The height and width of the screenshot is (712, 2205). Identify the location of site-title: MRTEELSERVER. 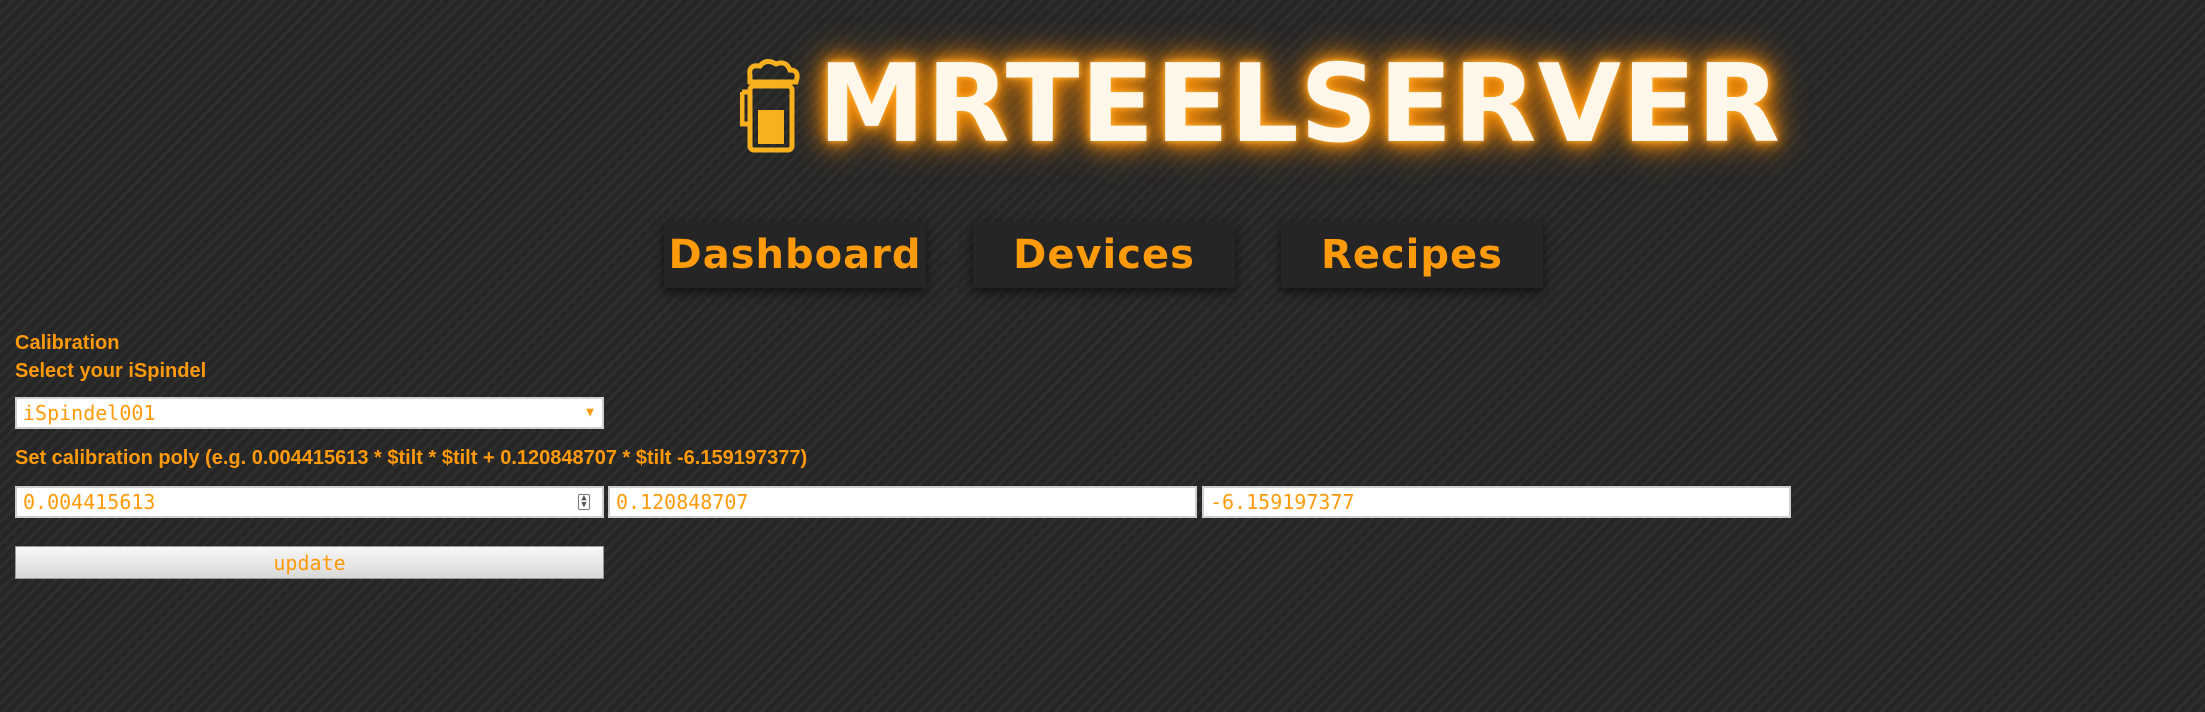
(1300, 104).